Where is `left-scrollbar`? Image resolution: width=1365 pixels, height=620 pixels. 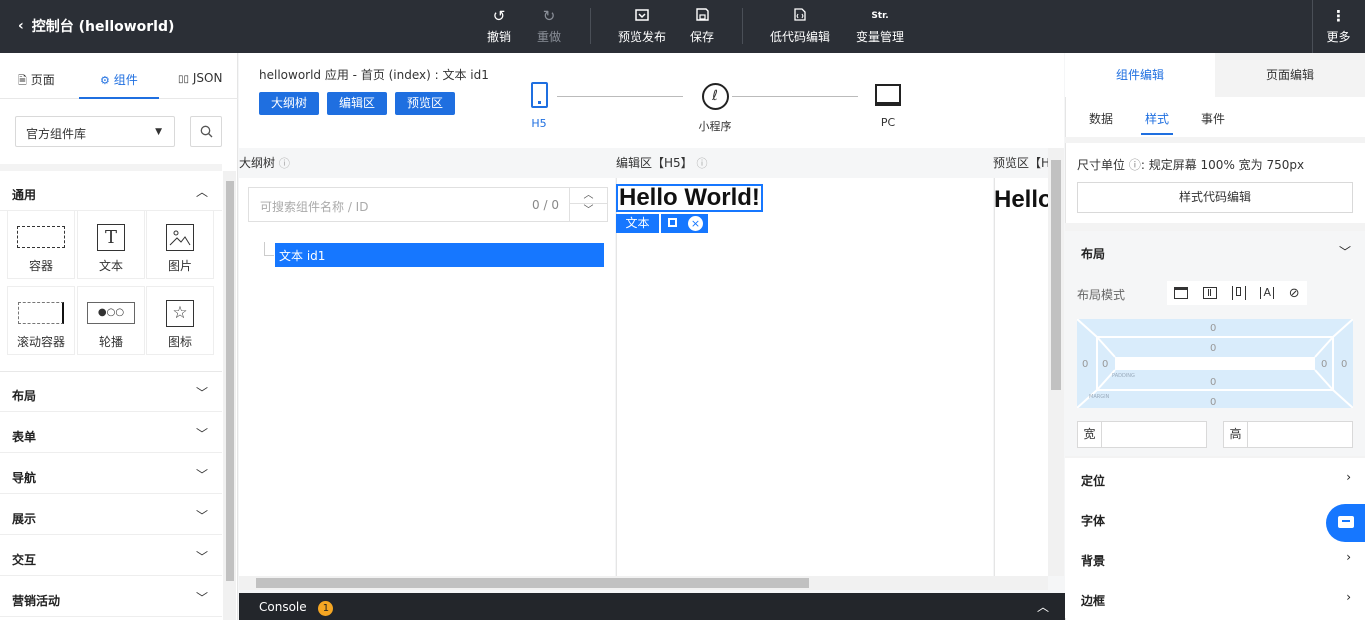
left-scrollbar is located at coordinates (229, 395).